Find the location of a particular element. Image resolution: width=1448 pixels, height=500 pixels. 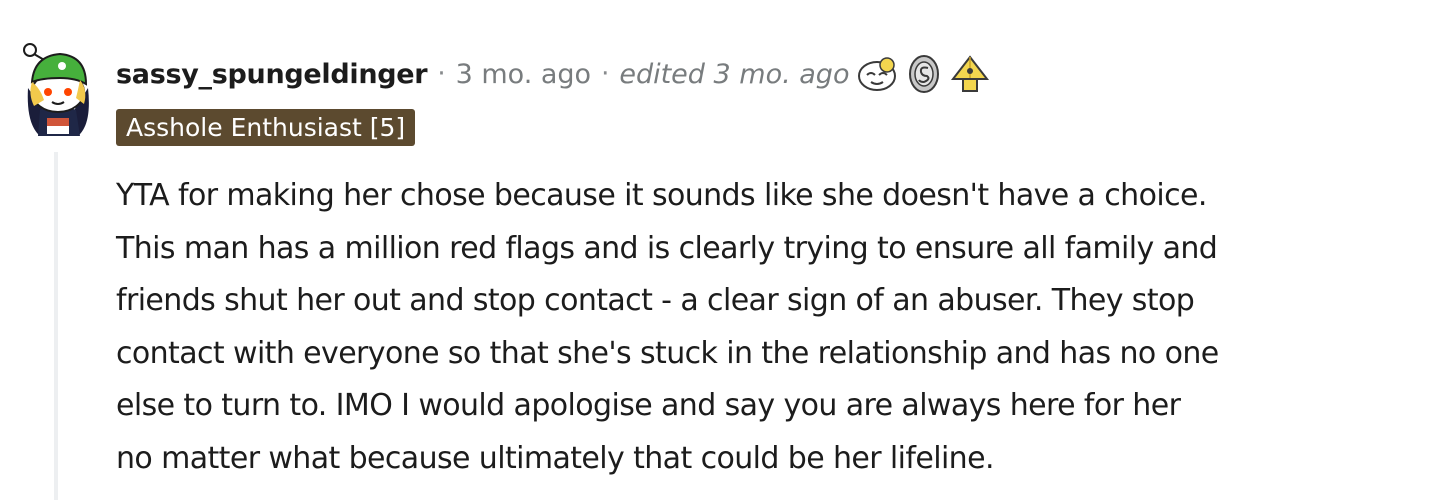

user-avatar is located at coordinates (58, 90).